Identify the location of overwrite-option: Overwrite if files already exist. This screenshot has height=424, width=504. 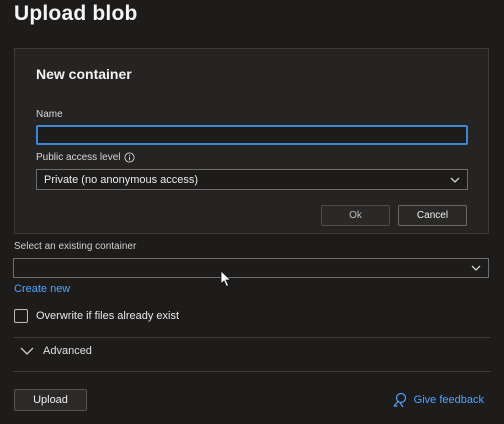
(96, 316).